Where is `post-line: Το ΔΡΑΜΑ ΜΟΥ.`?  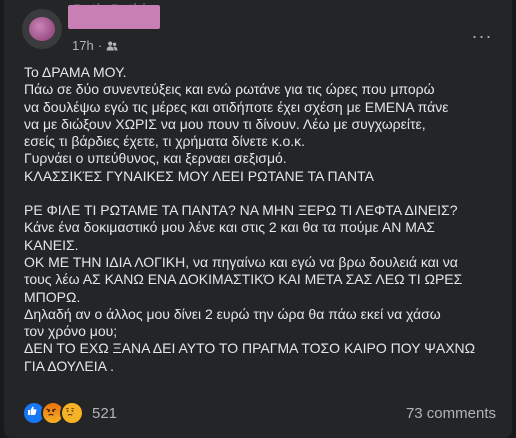 post-line: Το ΔΡΑΜΑ ΜΟΥ. is located at coordinates (75, 72).